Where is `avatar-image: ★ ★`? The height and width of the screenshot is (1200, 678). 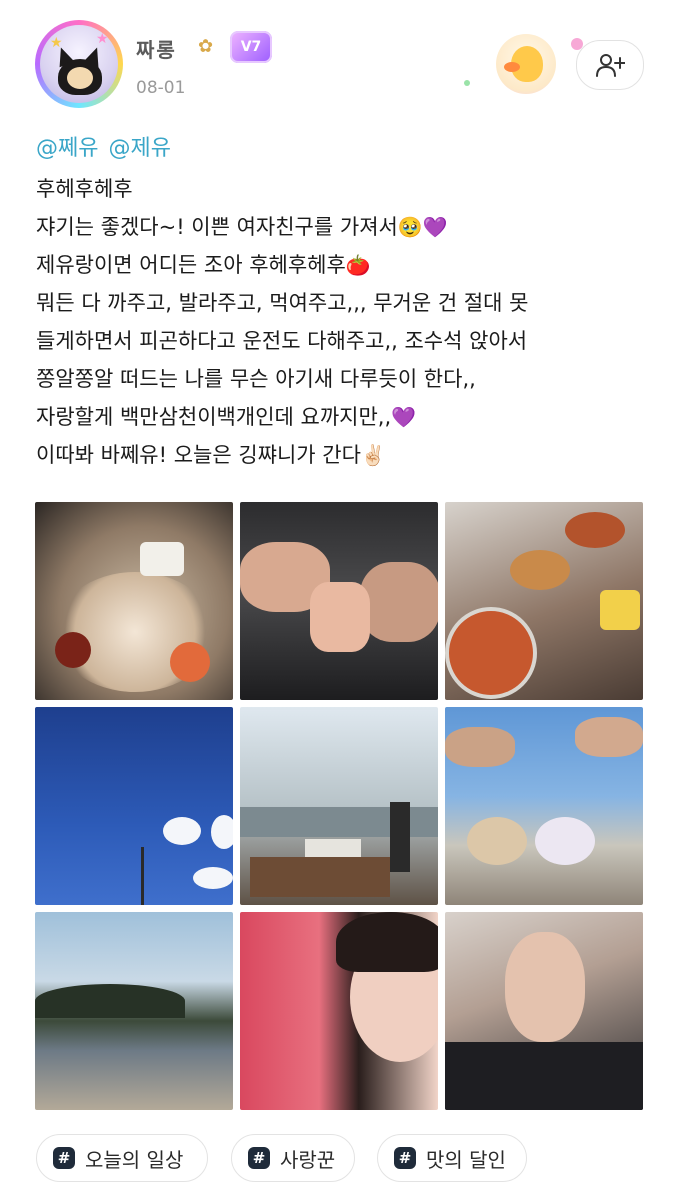
avatar-image: ★ ★ is located at coordinates (79, 64).